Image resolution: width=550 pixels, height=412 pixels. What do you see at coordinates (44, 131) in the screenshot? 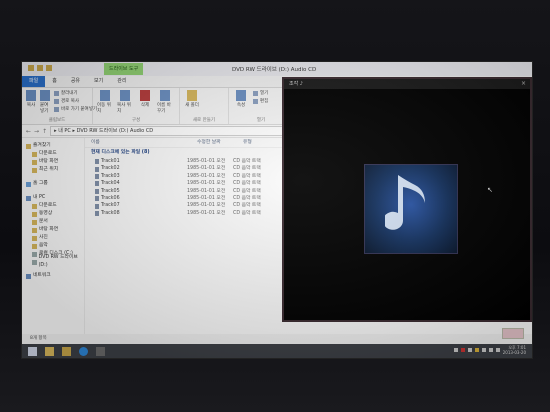
I see `up-arrow-icon: ↑` at bounding box center [44, 131].